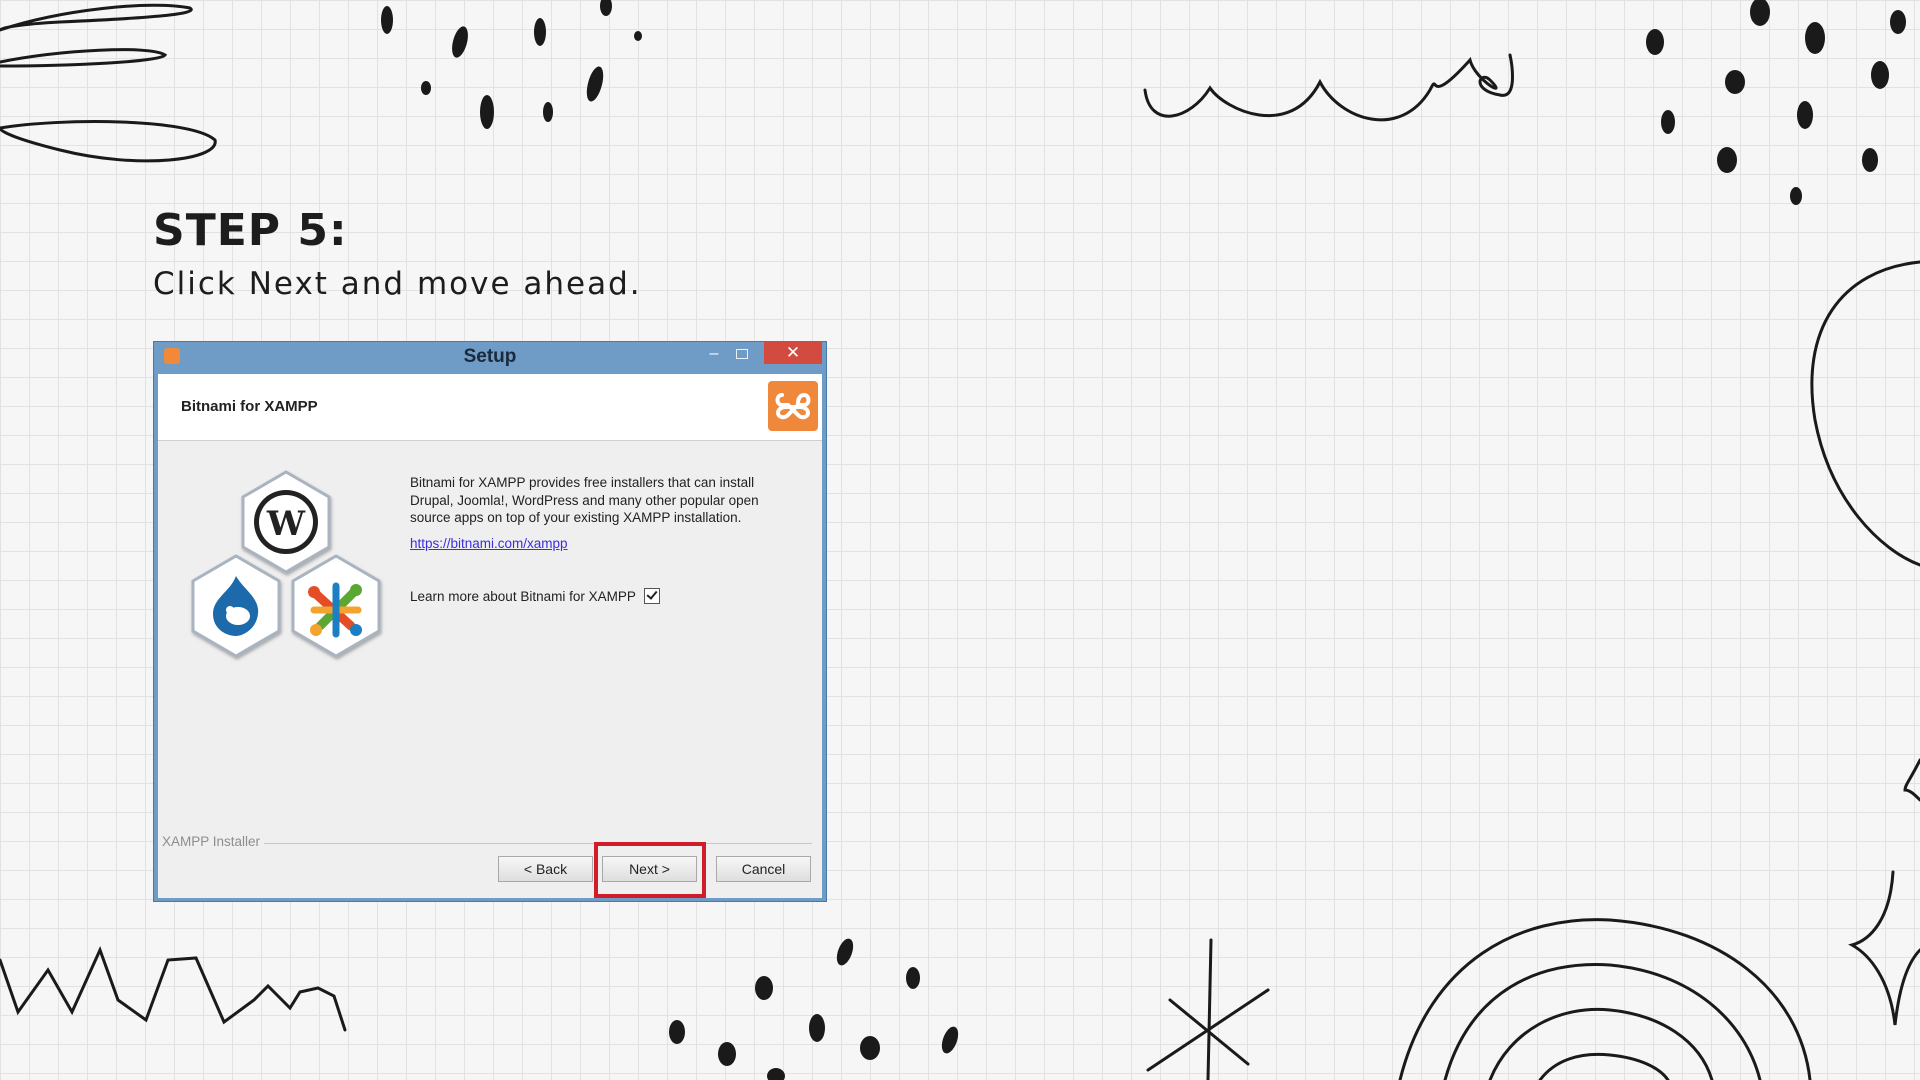 The height and width of the screenshot is (1080, 1920). Describe the element at coordinates (814, 1009) in the screenshot. I see `dash-cluster-bottom` at that location.